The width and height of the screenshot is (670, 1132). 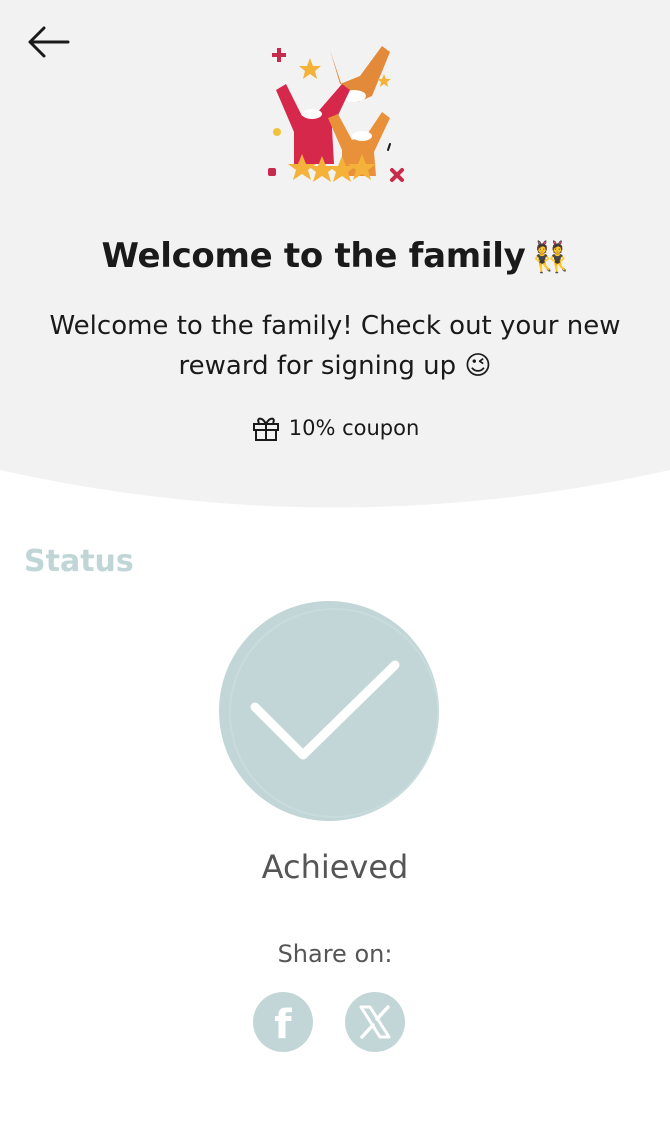 What do you see at coordinates (335, 867) in the screenshot?
I see `status-value: Achieved` at bounding box center [335, 867].